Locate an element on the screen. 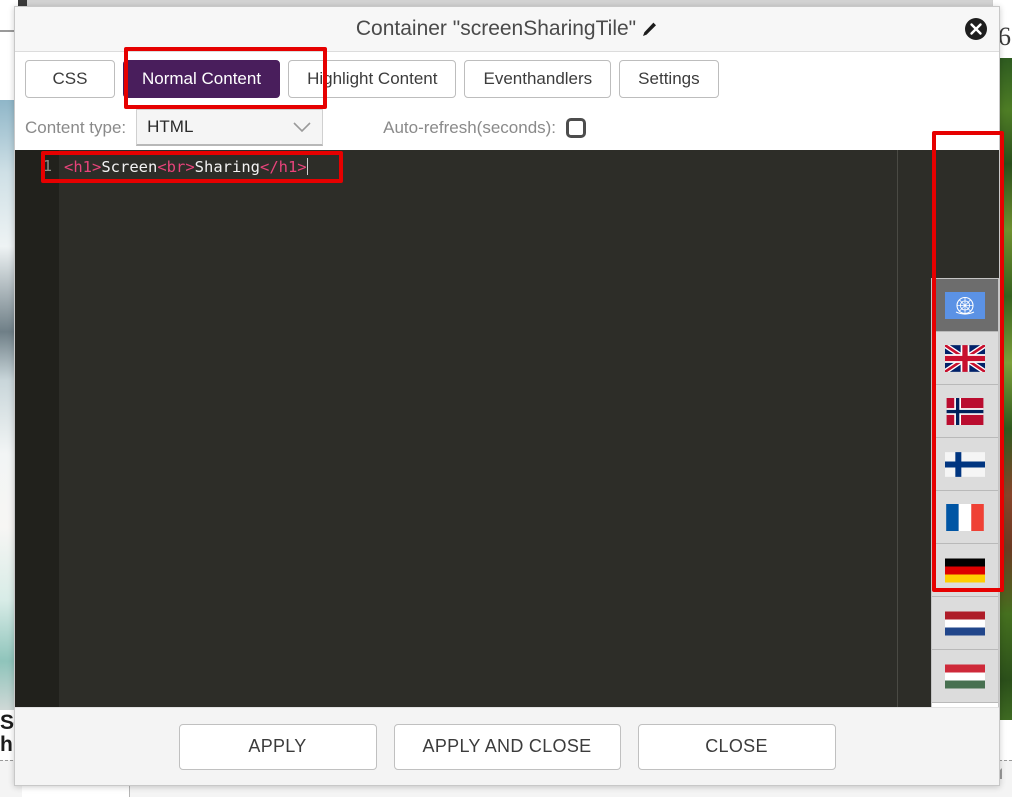 The image size is (1012, 797). tab-settings: Settings is located at coordinates (669, 78).